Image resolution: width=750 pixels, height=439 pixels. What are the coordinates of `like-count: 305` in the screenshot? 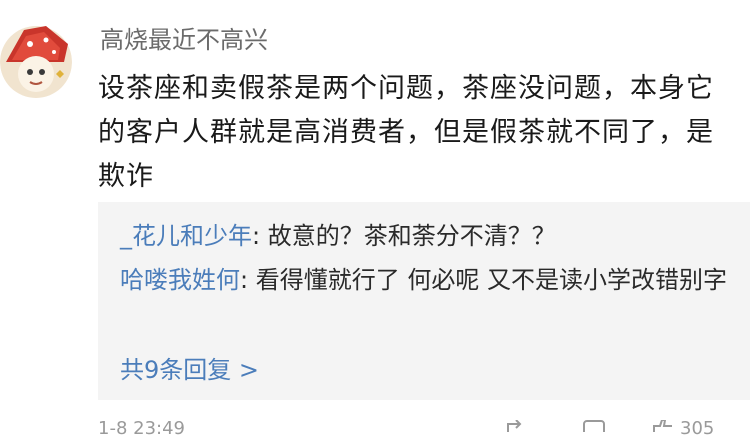 It's located at (697, 428).